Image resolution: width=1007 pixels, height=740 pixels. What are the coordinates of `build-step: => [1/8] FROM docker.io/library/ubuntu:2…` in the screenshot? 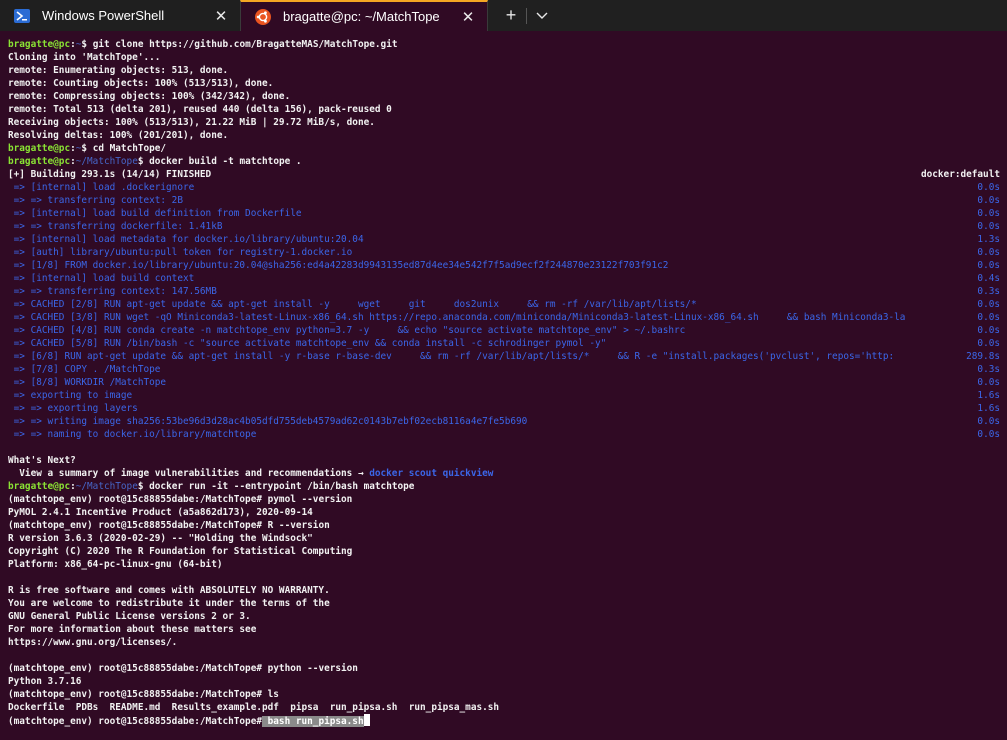 It's located at (504, 265).